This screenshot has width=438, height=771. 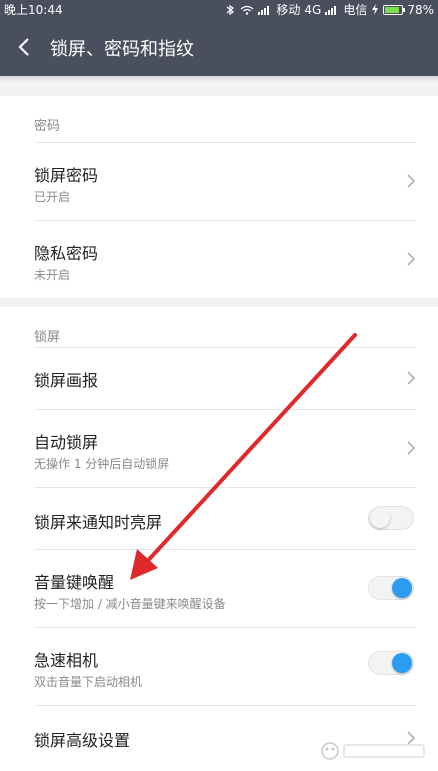 I want to click on item-description: 按一下增加 / 减小音量键来唤醒设备, so click(x=130, y=604).